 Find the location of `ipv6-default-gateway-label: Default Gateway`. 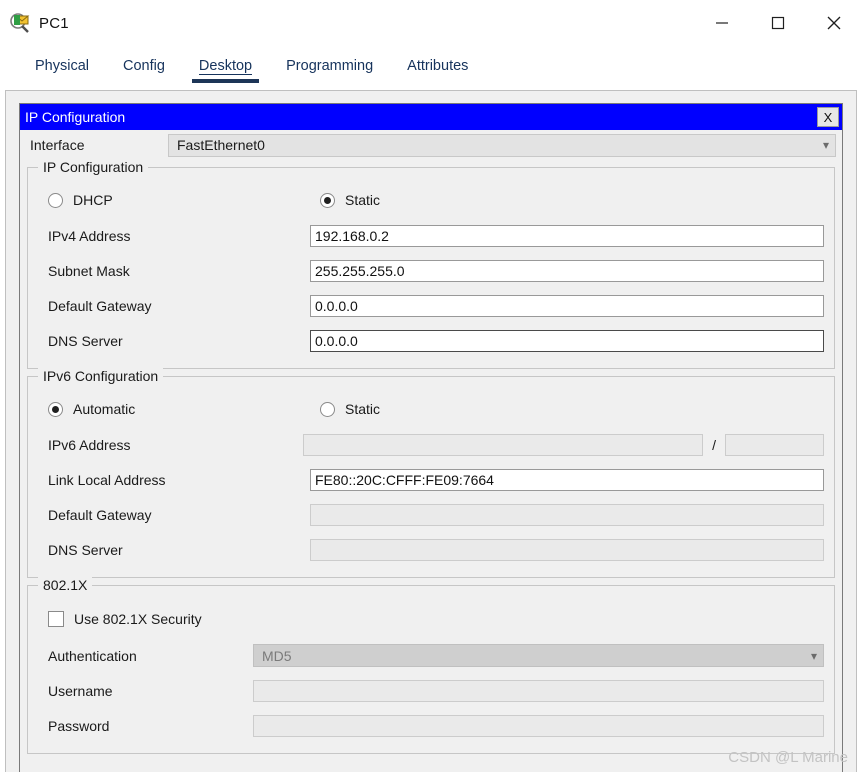

ipv6-default-gateway-label: Default Gateway is located at coordinates (100, 514).